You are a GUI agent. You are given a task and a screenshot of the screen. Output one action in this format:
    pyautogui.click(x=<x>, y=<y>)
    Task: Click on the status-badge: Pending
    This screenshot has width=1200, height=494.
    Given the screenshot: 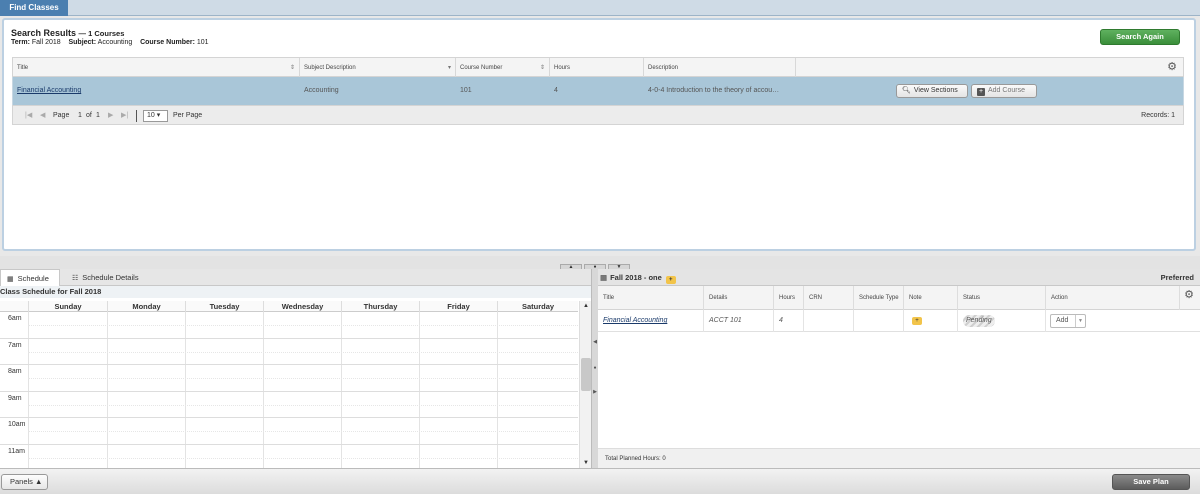 What is the action you would take?
    pyautogui.click(x=979, y=321)
    